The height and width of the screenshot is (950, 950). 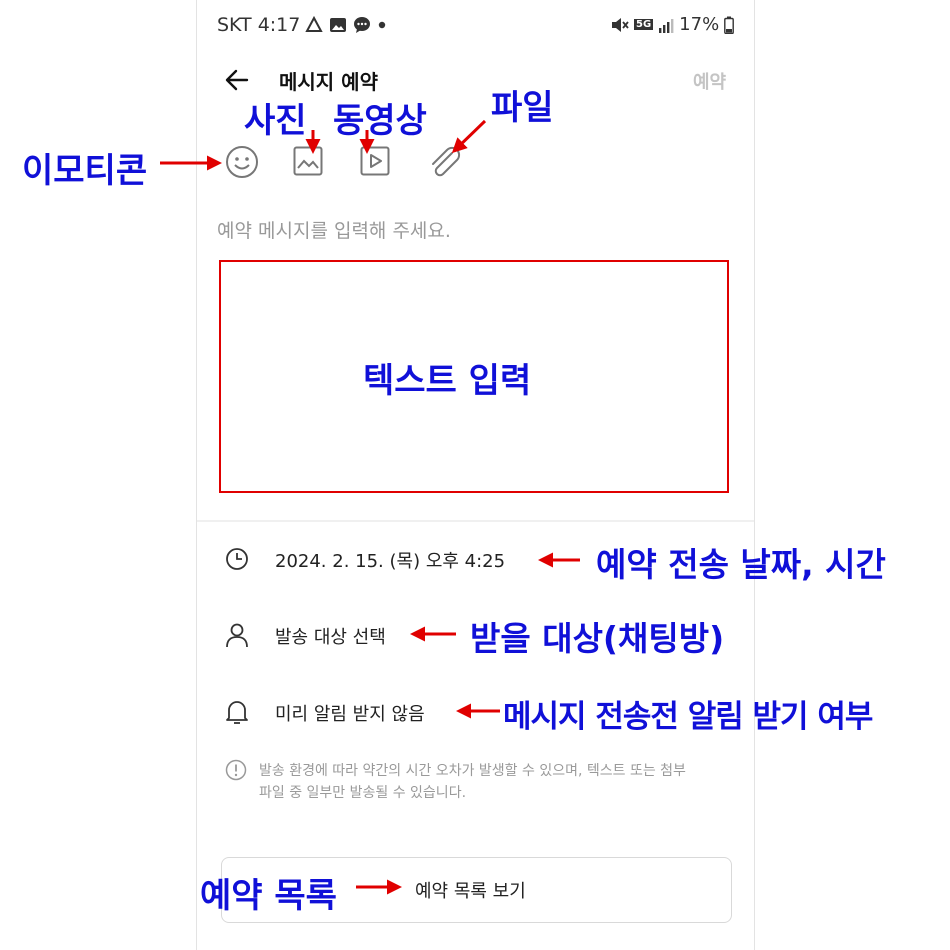 I want to click on annotation-video: 동영상, so click(x=380, y=121).